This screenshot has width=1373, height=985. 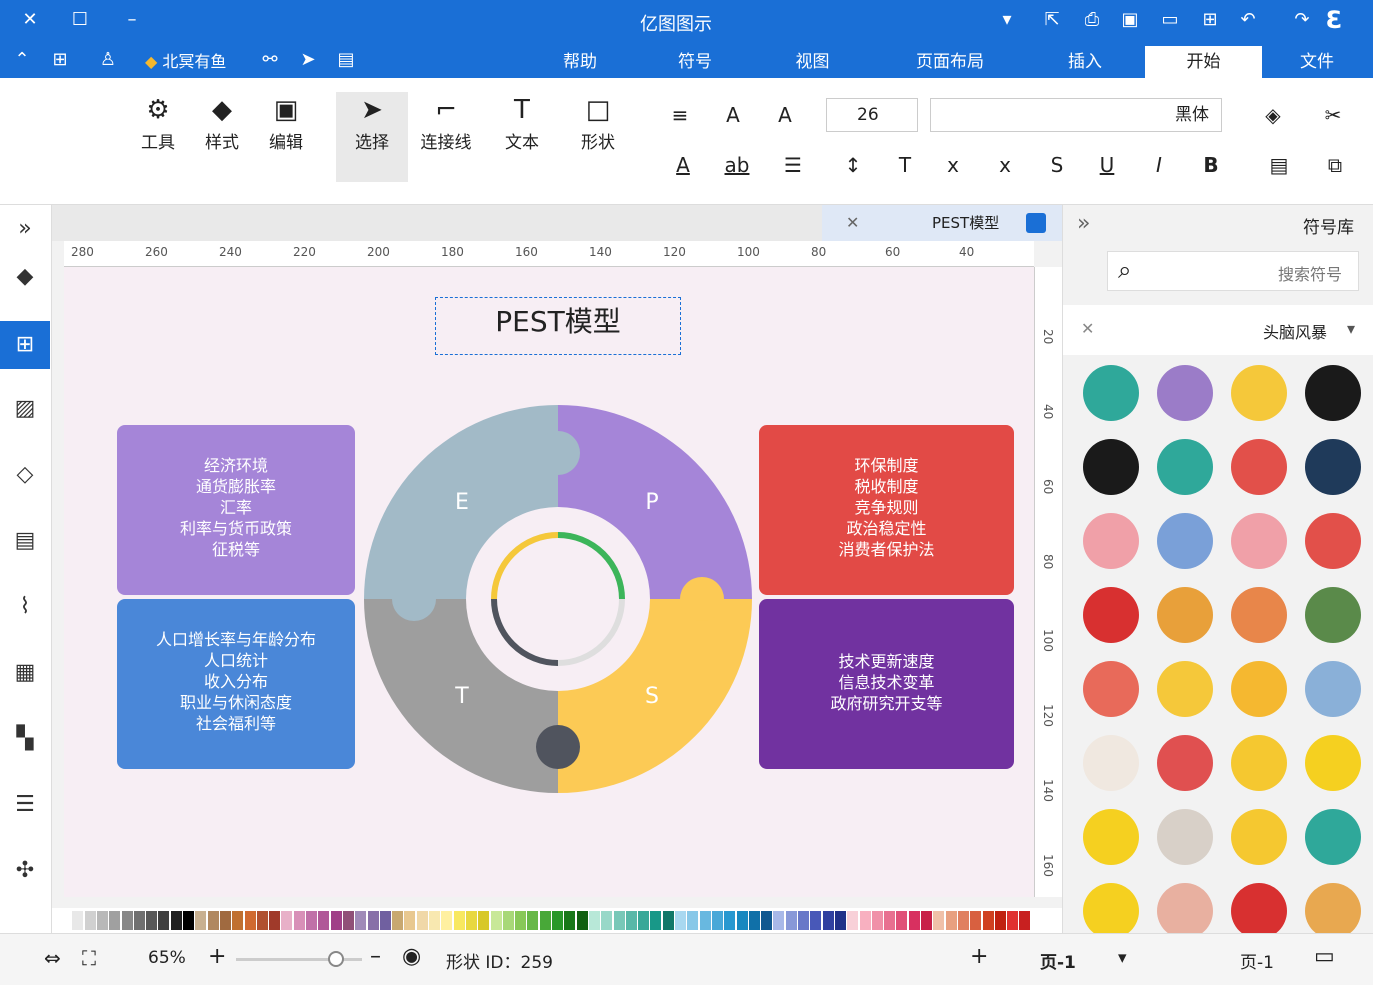 I want to click on menu-insert: 插入, so click(x=1085, y=62).